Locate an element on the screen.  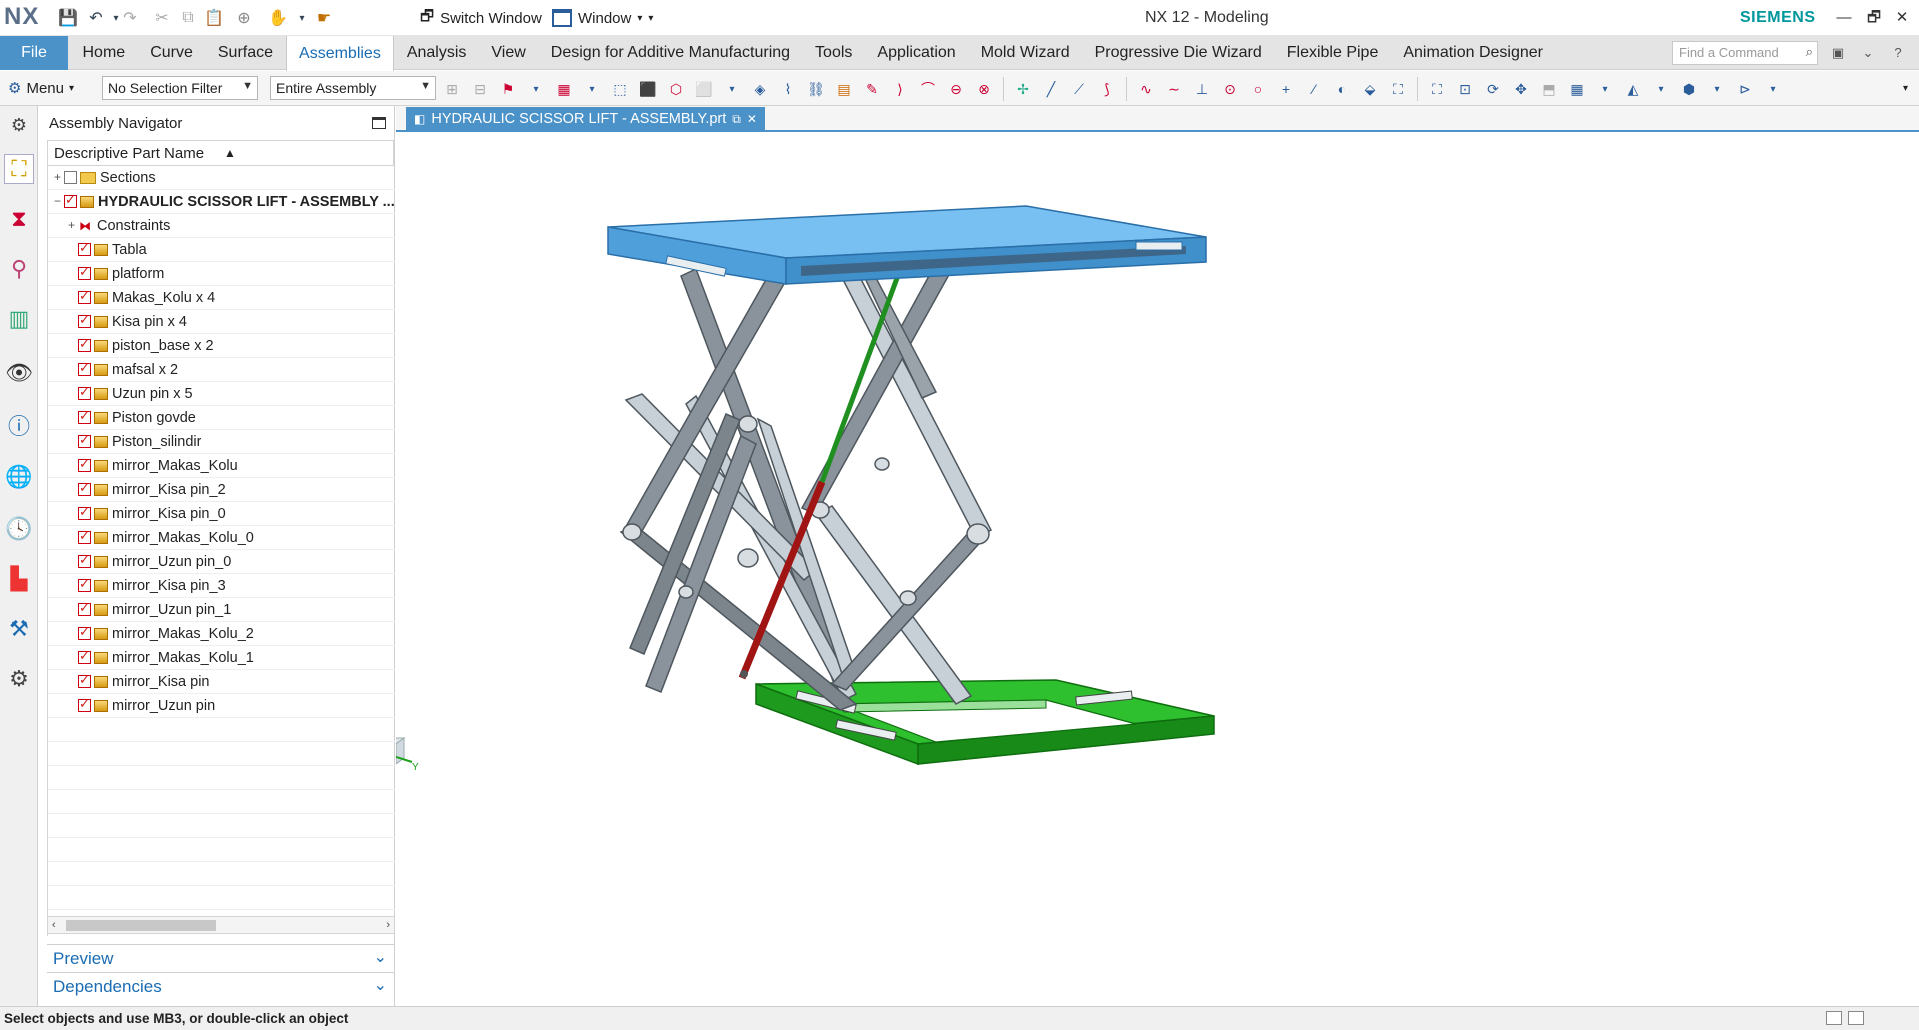
web-browser-icon: 🌐 is located at coordinates (19, 477).